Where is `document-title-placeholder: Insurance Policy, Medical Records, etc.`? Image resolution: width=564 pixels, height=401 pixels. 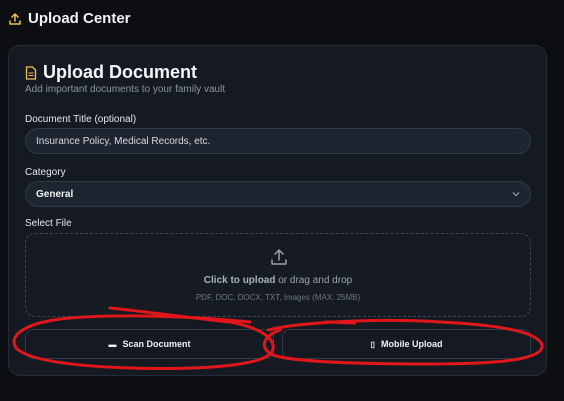 document-title-placeholder: Insurance Policy, Medical Records, etc. is located at coordinates (123, 141).